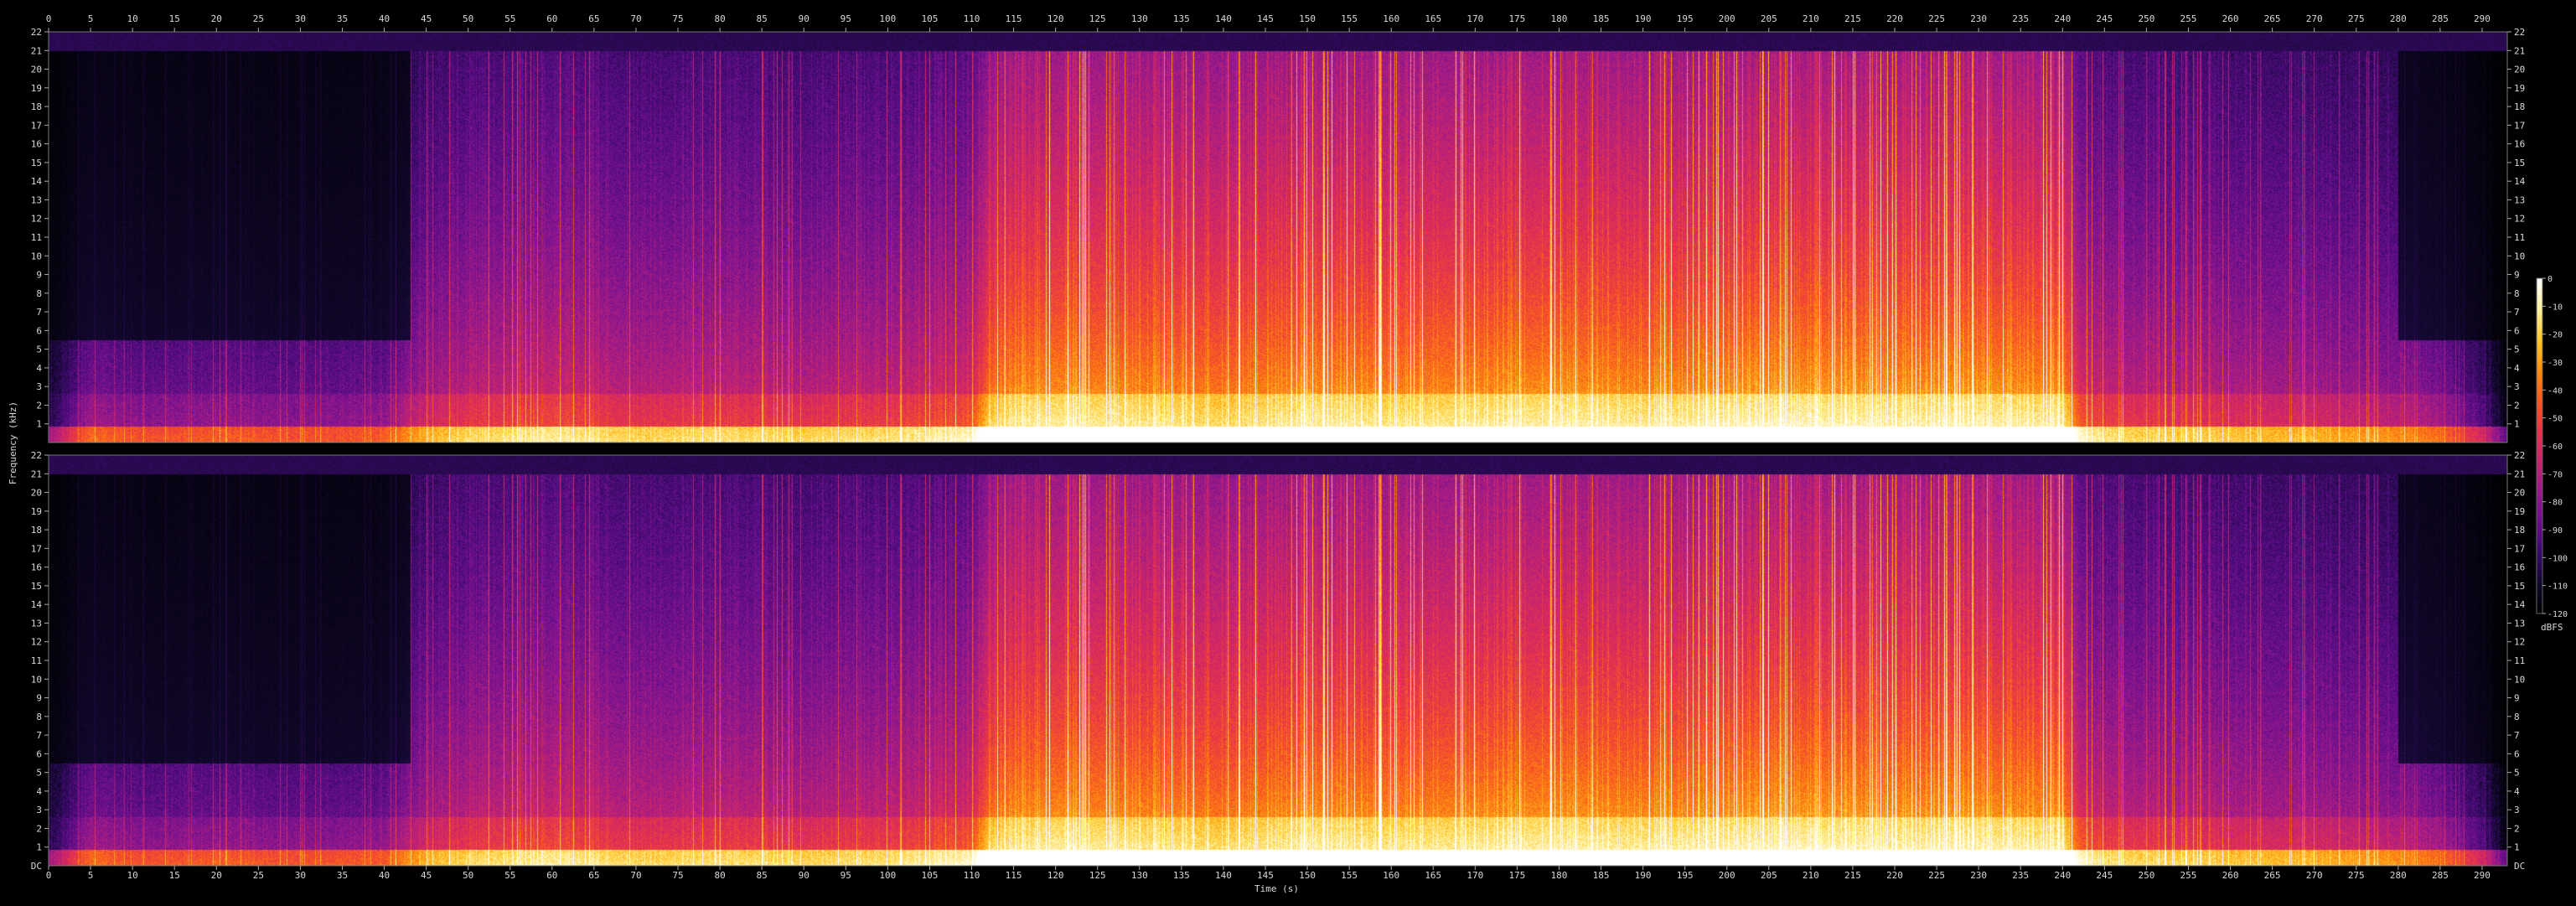  I want to click on x-tick-label-bottom: 230, so click(1978, 875).